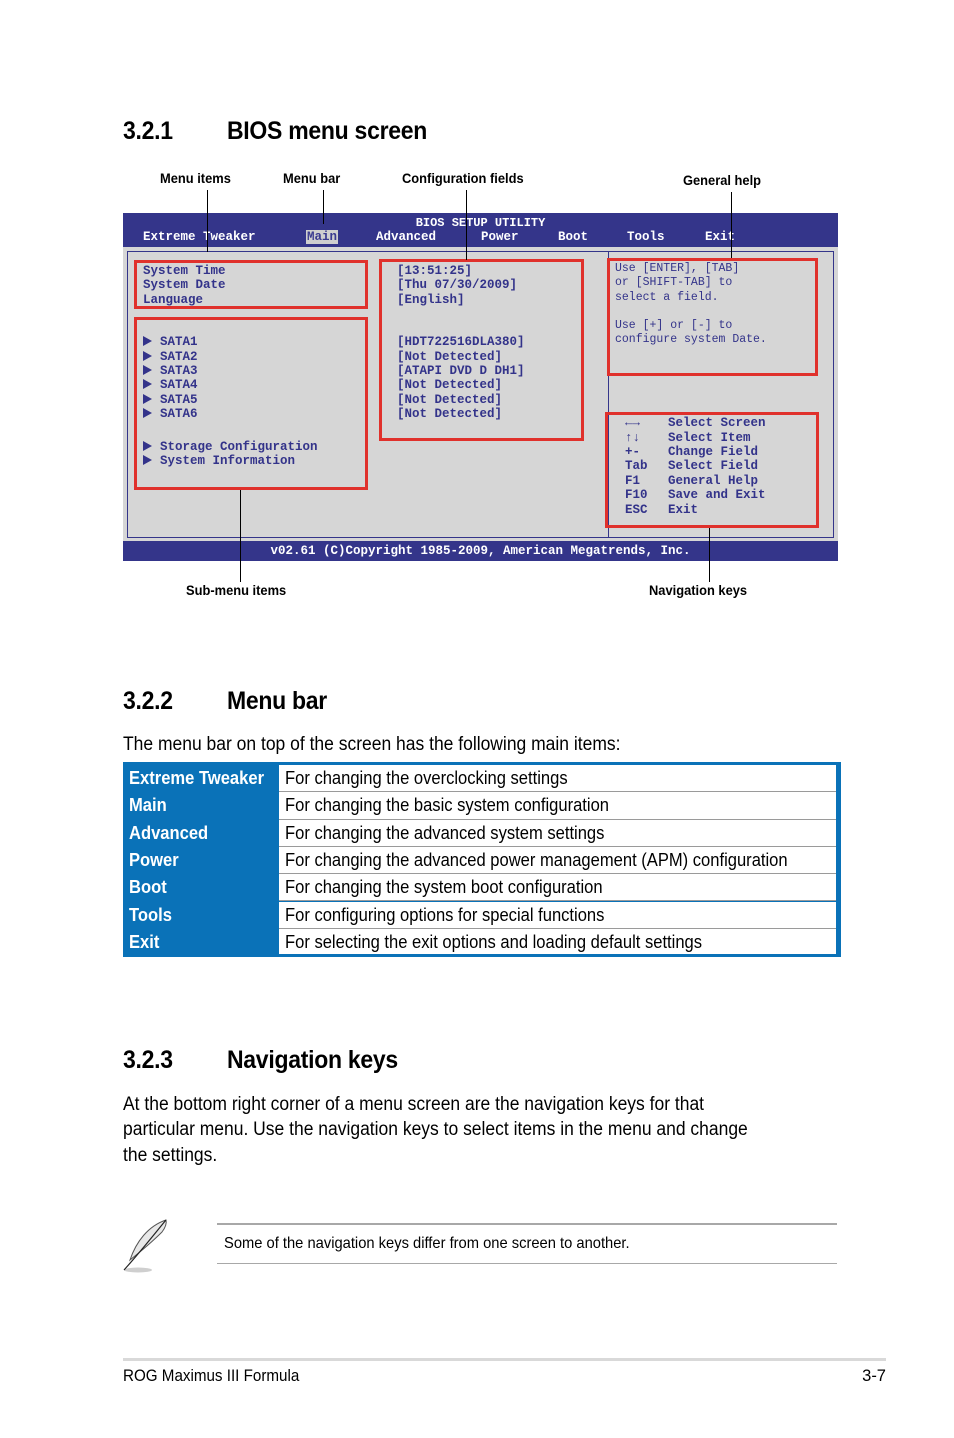  What do you see at coordinates (207, 221) in the screenshot?
I see `leader-line-menu-items` at bounding box center [207, 221].